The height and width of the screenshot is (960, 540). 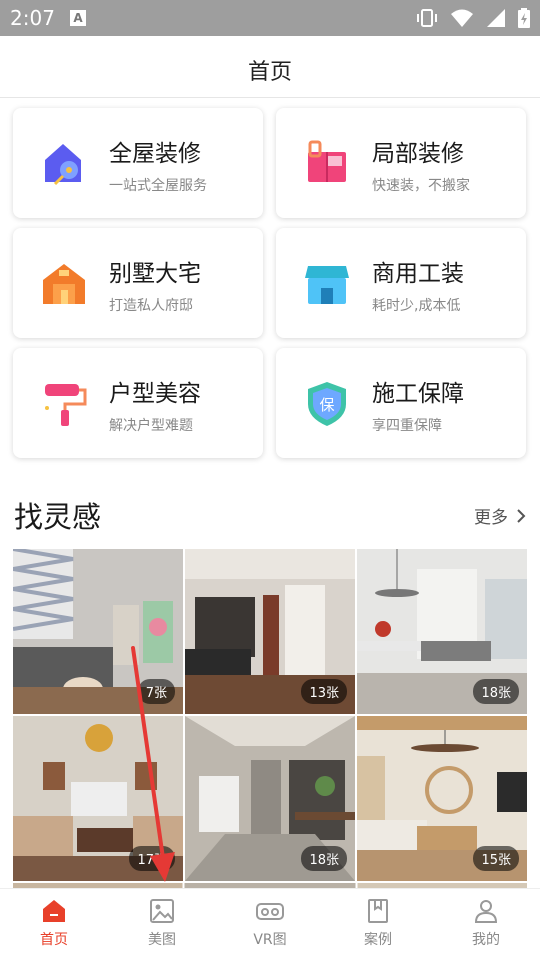 I want to click on shield-icon: 保, so click(x=327, y=404).